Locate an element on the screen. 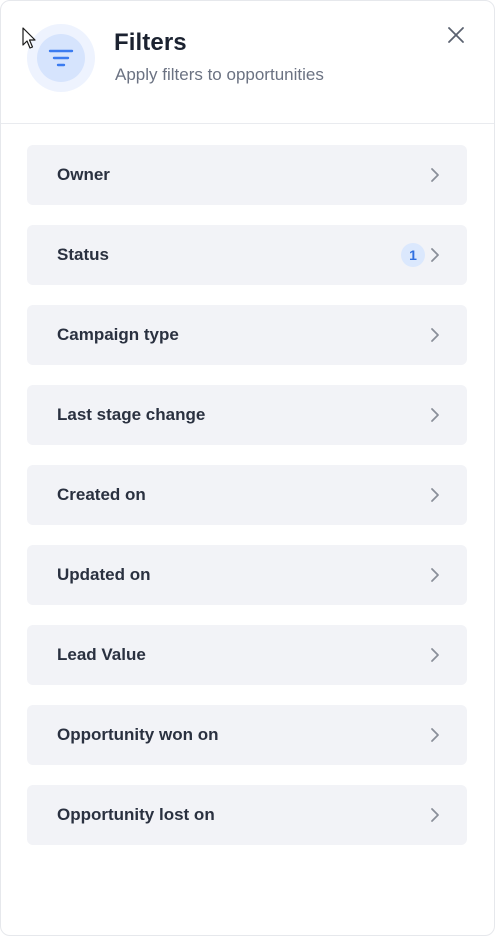 Image resolution: width=499 pixels, height=938 pixels. filter-item-lead-value: Lead Value is located at coordinates (247, 655).